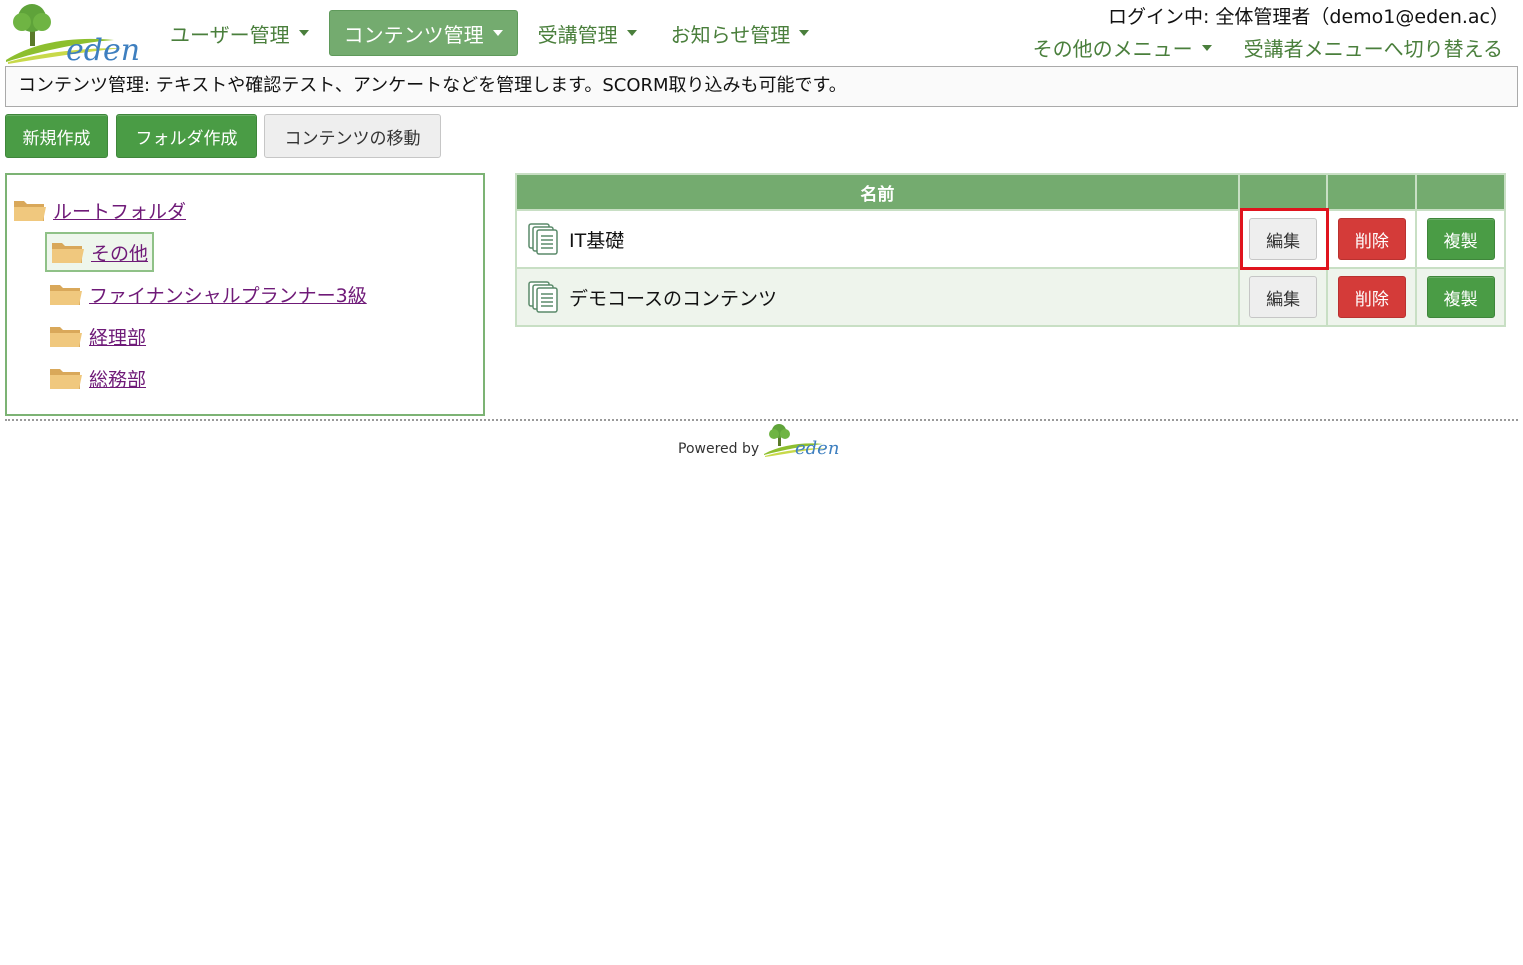 This screenshot has width=1523, height=965. What do you see at coordinates (597, 240) in the screenshot?
I see `content-name: IT基礎` at bounding box center [597, 240].